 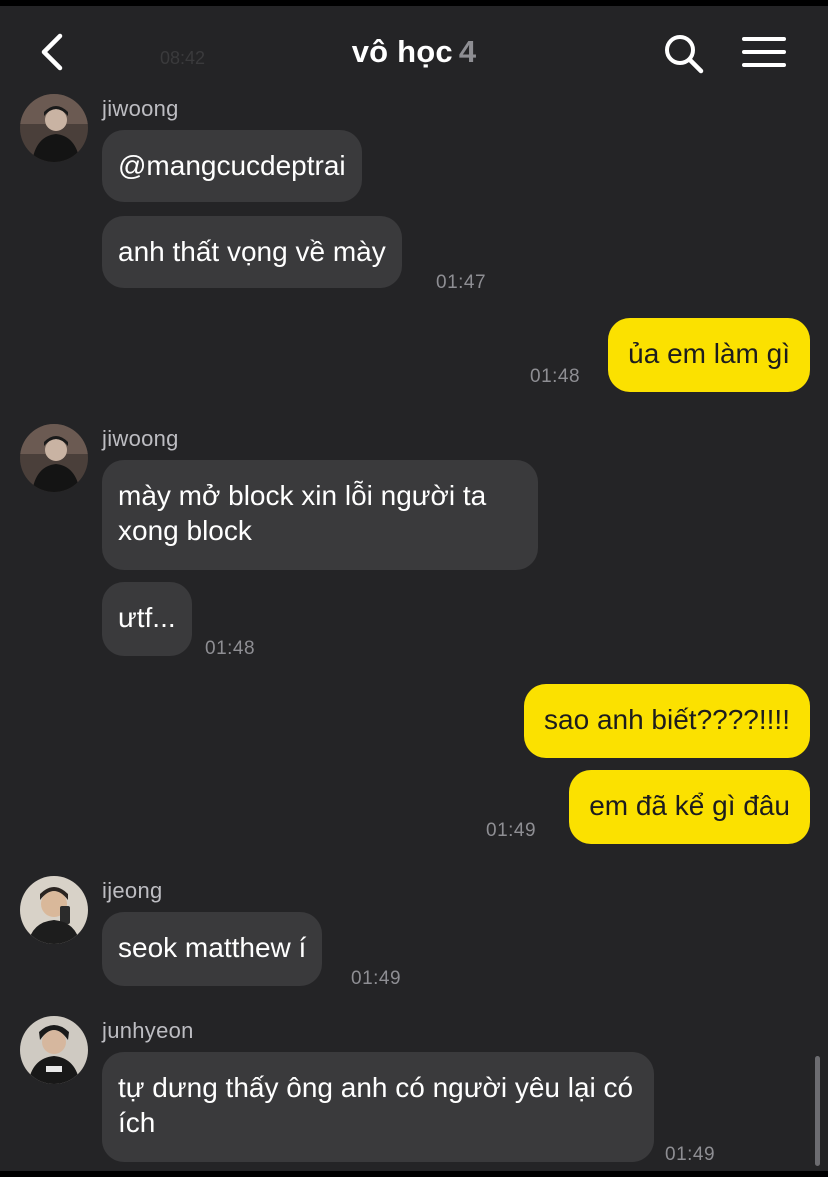 What do you see at coordinates (817, 1111) in the screenshot?
I see `scrollbar` at bounding box center [817, 1111].